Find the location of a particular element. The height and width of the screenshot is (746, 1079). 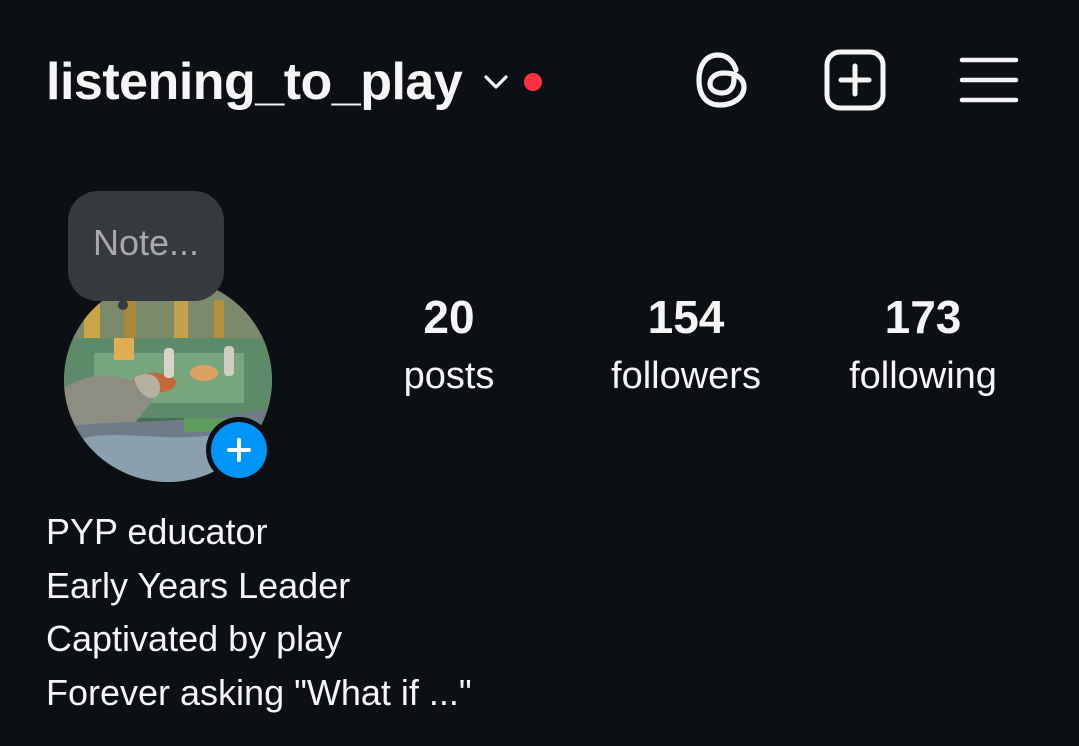

add-story-circle is located at coordinates (239, 450).